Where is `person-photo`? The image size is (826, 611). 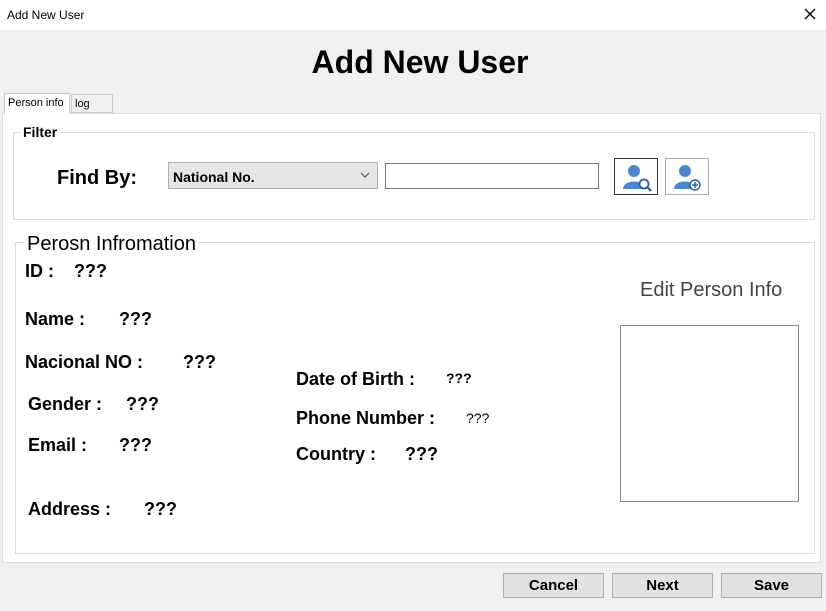 person-photo is located at coordinates (709, 413).